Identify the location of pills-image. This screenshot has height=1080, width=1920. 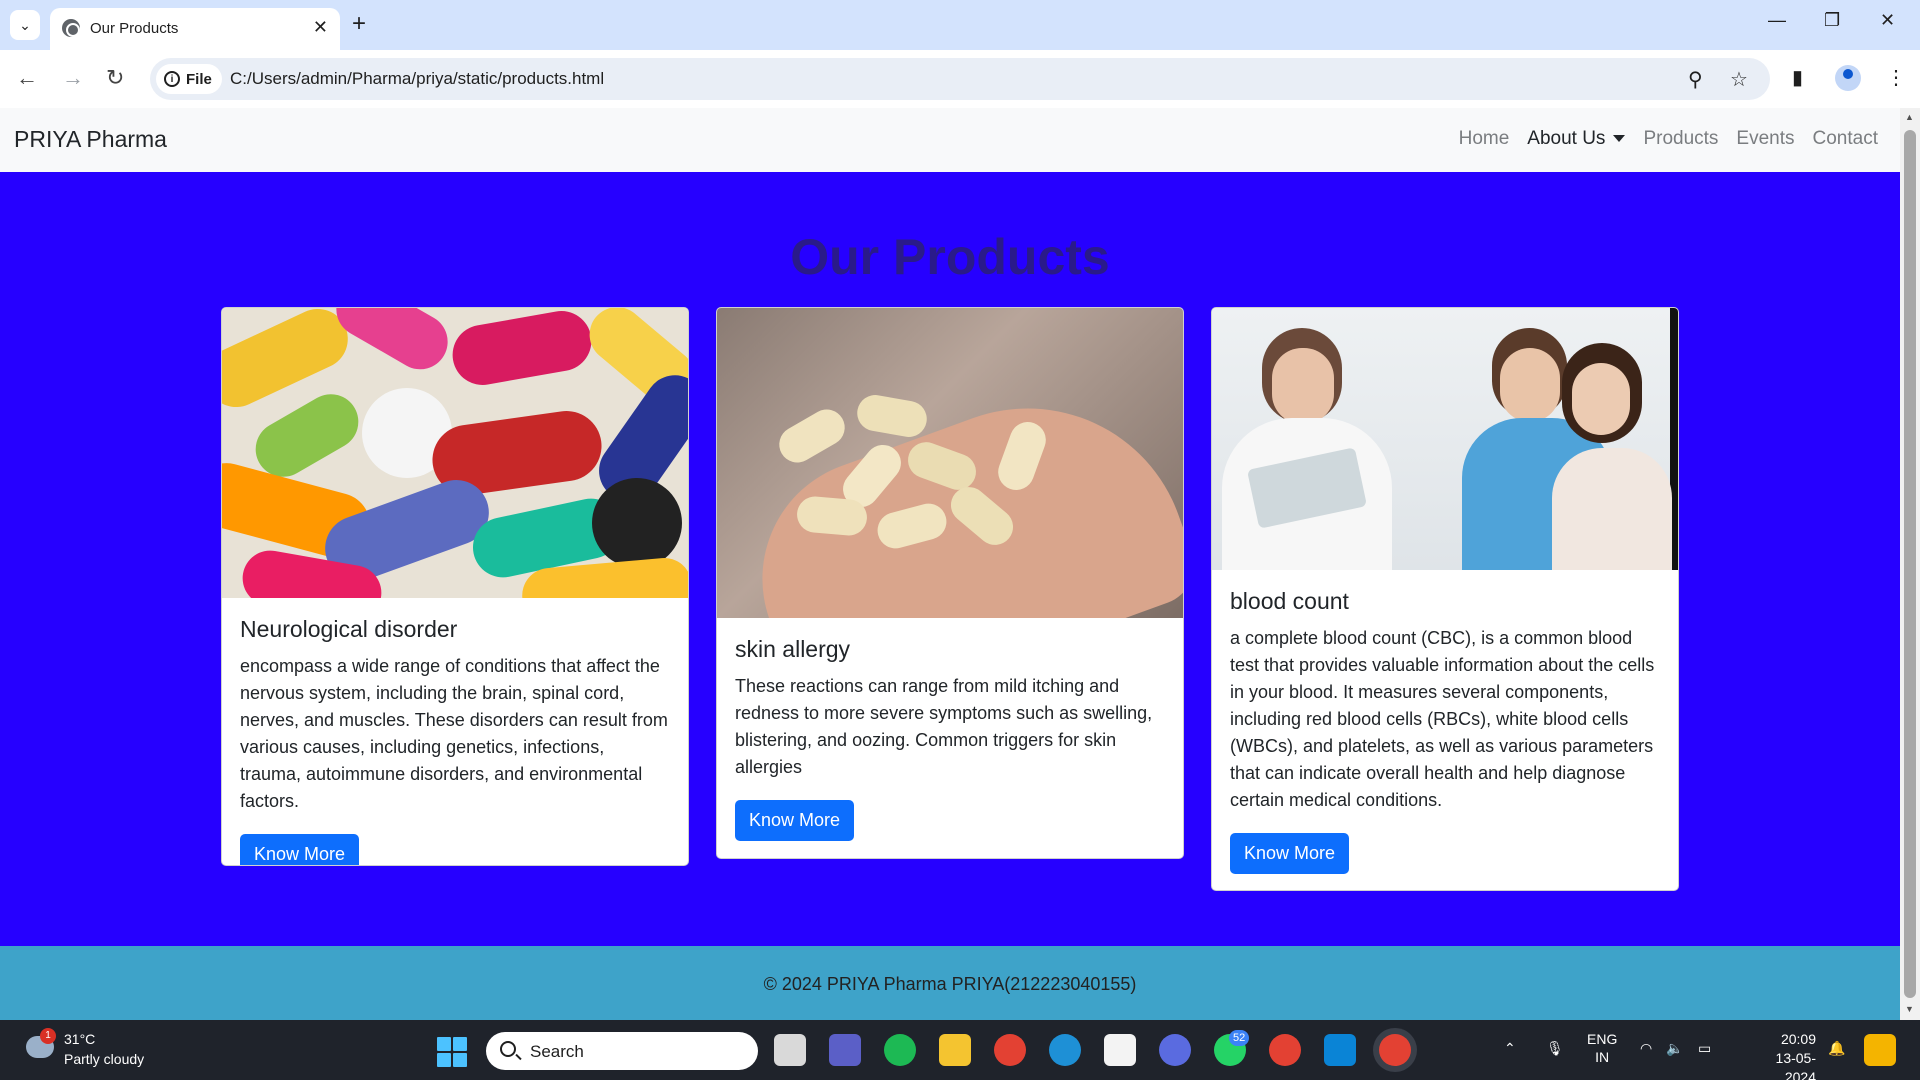
(455, 453).